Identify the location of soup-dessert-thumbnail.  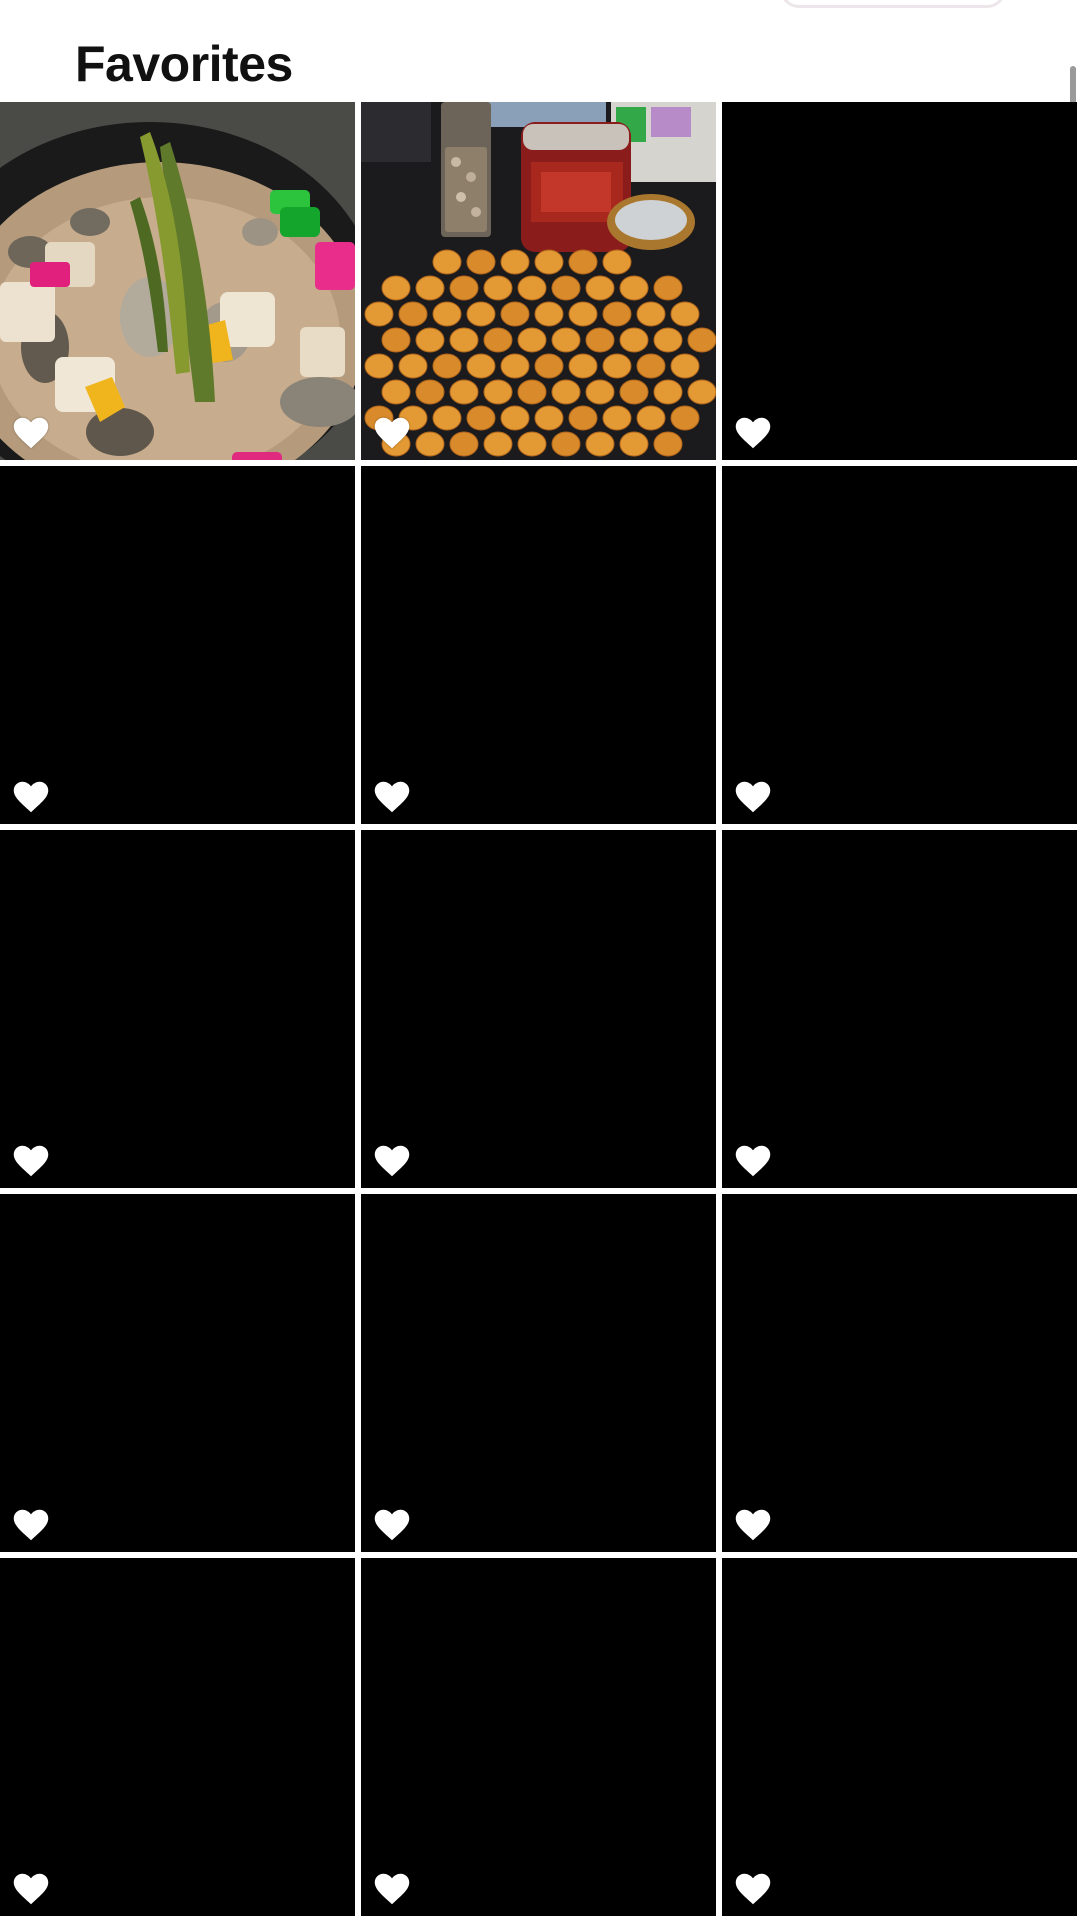
(177, 281).